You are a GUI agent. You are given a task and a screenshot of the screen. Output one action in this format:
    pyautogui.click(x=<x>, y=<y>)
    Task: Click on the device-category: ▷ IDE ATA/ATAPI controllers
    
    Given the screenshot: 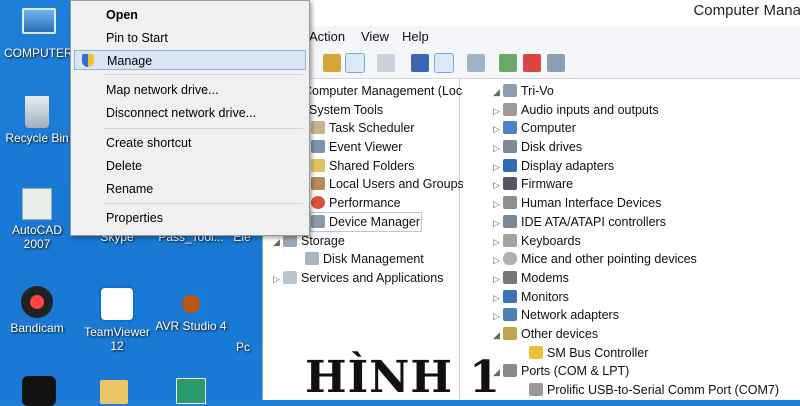 What is the action you would take?
    pyautogui.click(x=579, y=222)
    